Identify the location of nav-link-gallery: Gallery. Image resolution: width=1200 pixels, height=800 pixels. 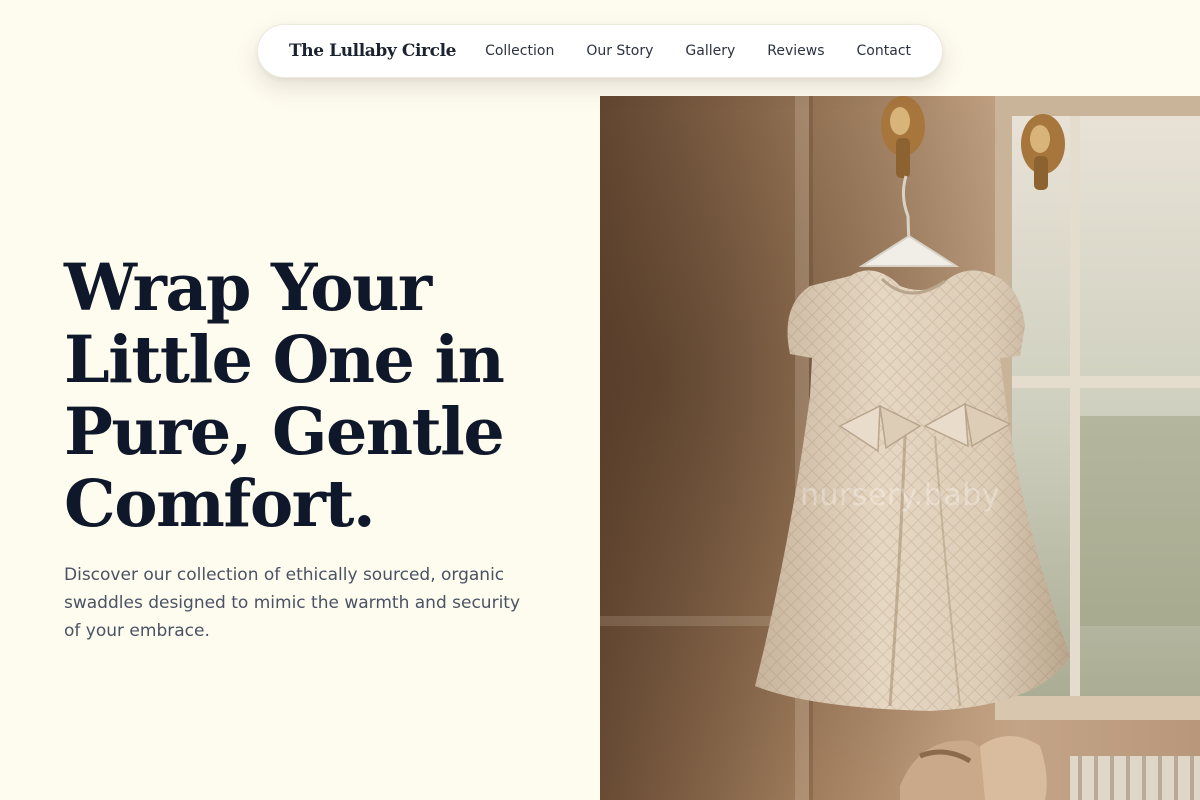
(710, 51).